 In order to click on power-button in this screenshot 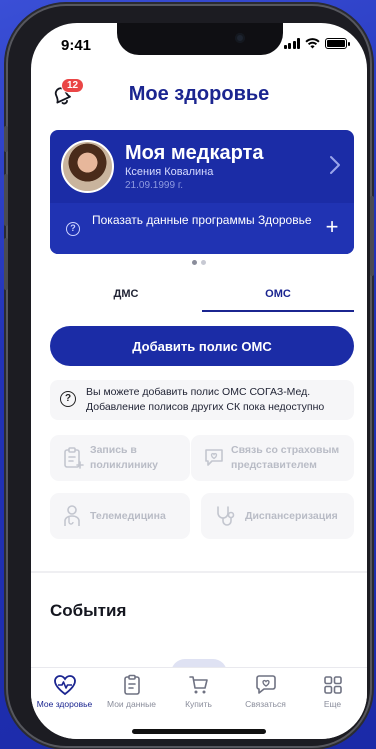, I will do `click(372, 236)`.